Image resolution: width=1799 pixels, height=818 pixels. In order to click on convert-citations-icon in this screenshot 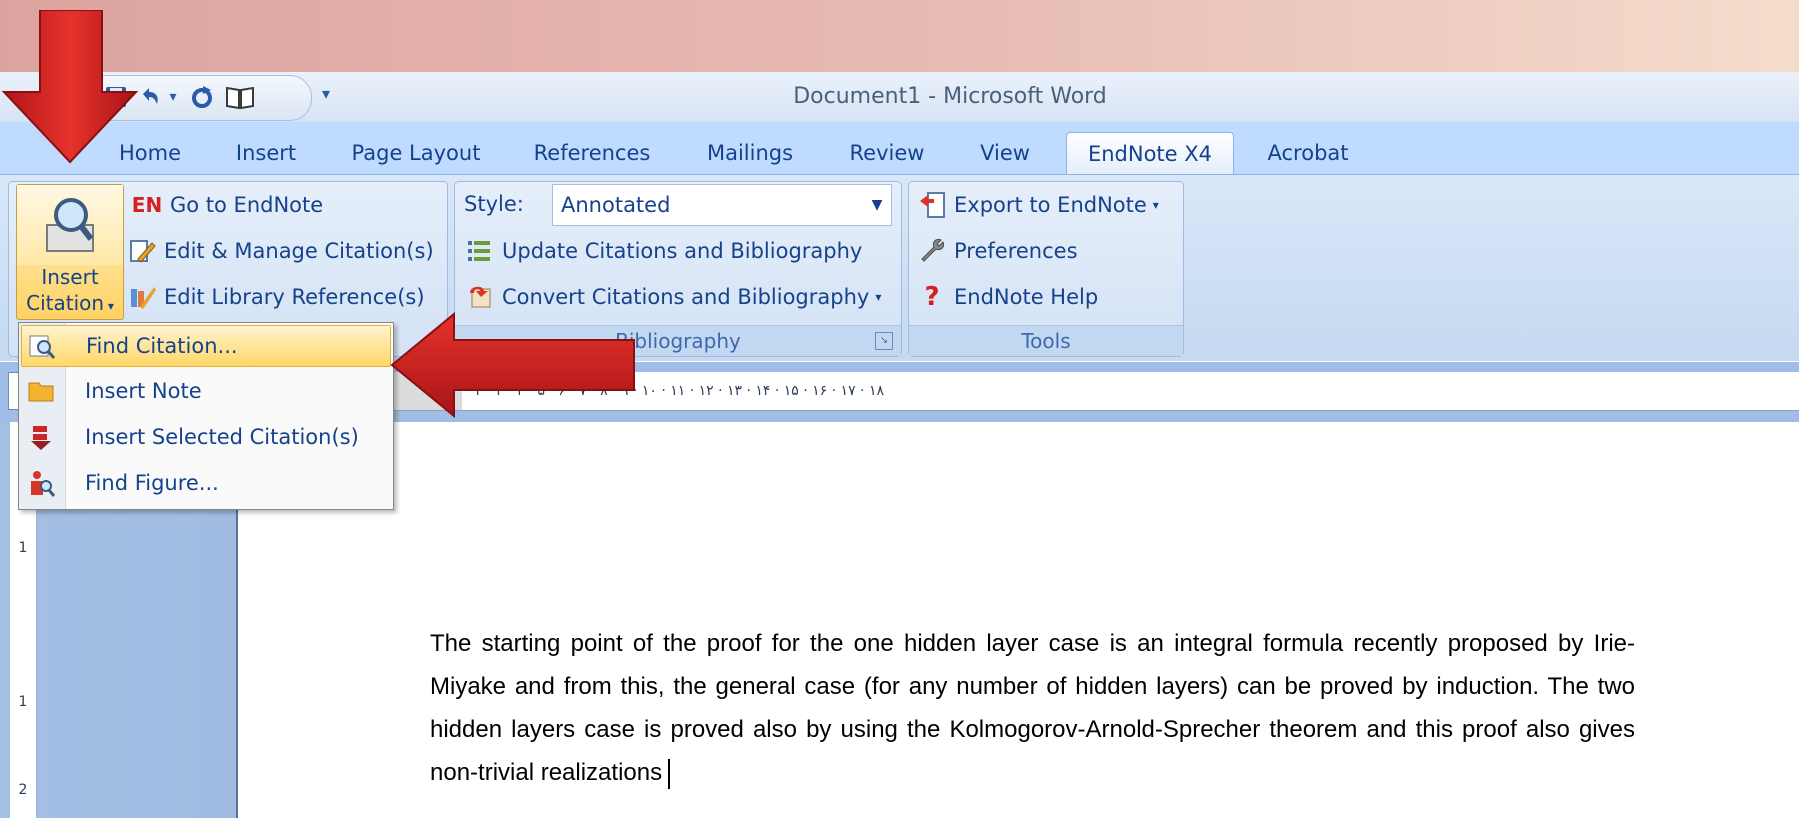, I will do `click(480, 297)`.